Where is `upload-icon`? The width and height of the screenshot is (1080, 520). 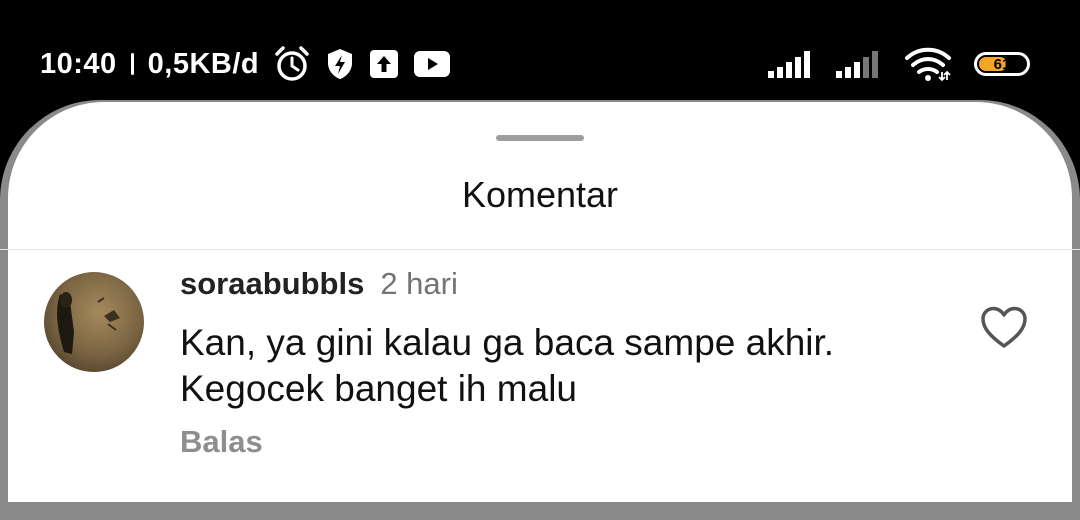 upload-icon is located at coordinates (384, 64).